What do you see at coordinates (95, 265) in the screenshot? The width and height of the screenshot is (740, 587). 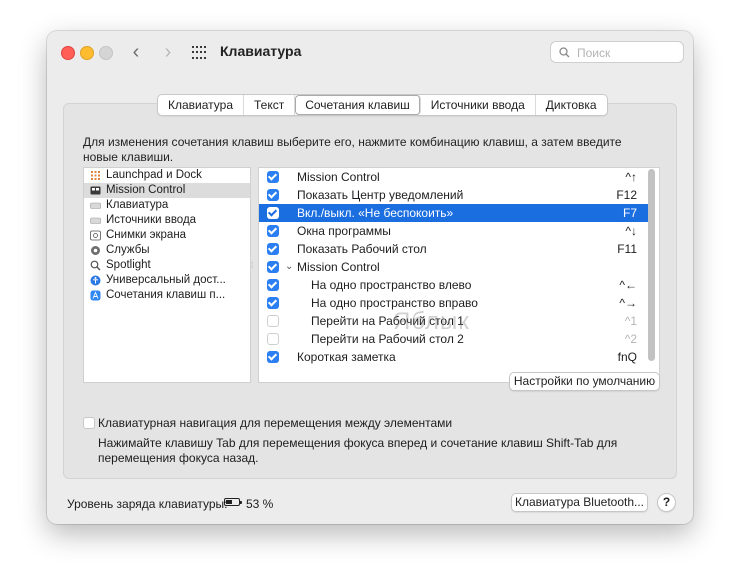 I see `spotlight-icon` at bounding box center [95, 265].